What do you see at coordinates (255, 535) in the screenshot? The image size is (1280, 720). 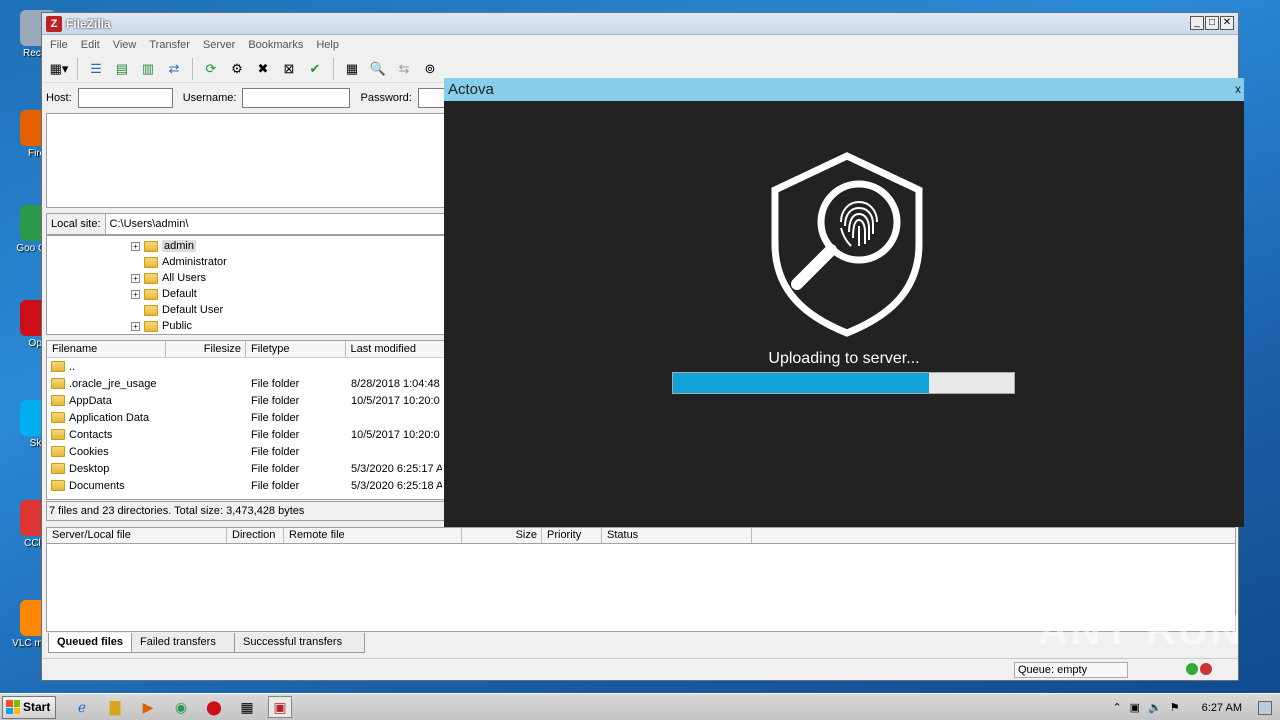 I see `col-direction: Direction` at bounding box center [255, 535].